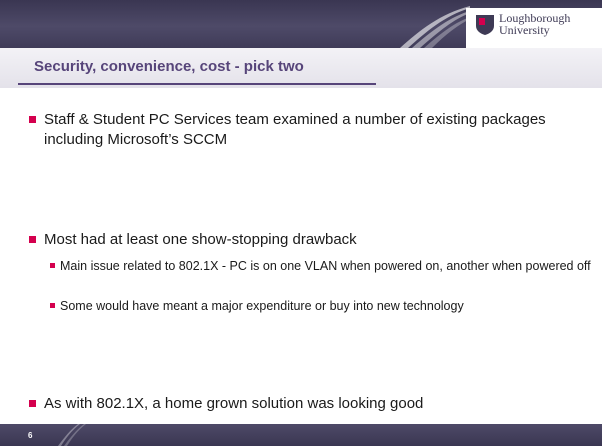 The width and height of the screenshot is (602, 446). Describe the element at coordinates (524, 30) in the screenshot. I see `logo-line-2: University` at that location.